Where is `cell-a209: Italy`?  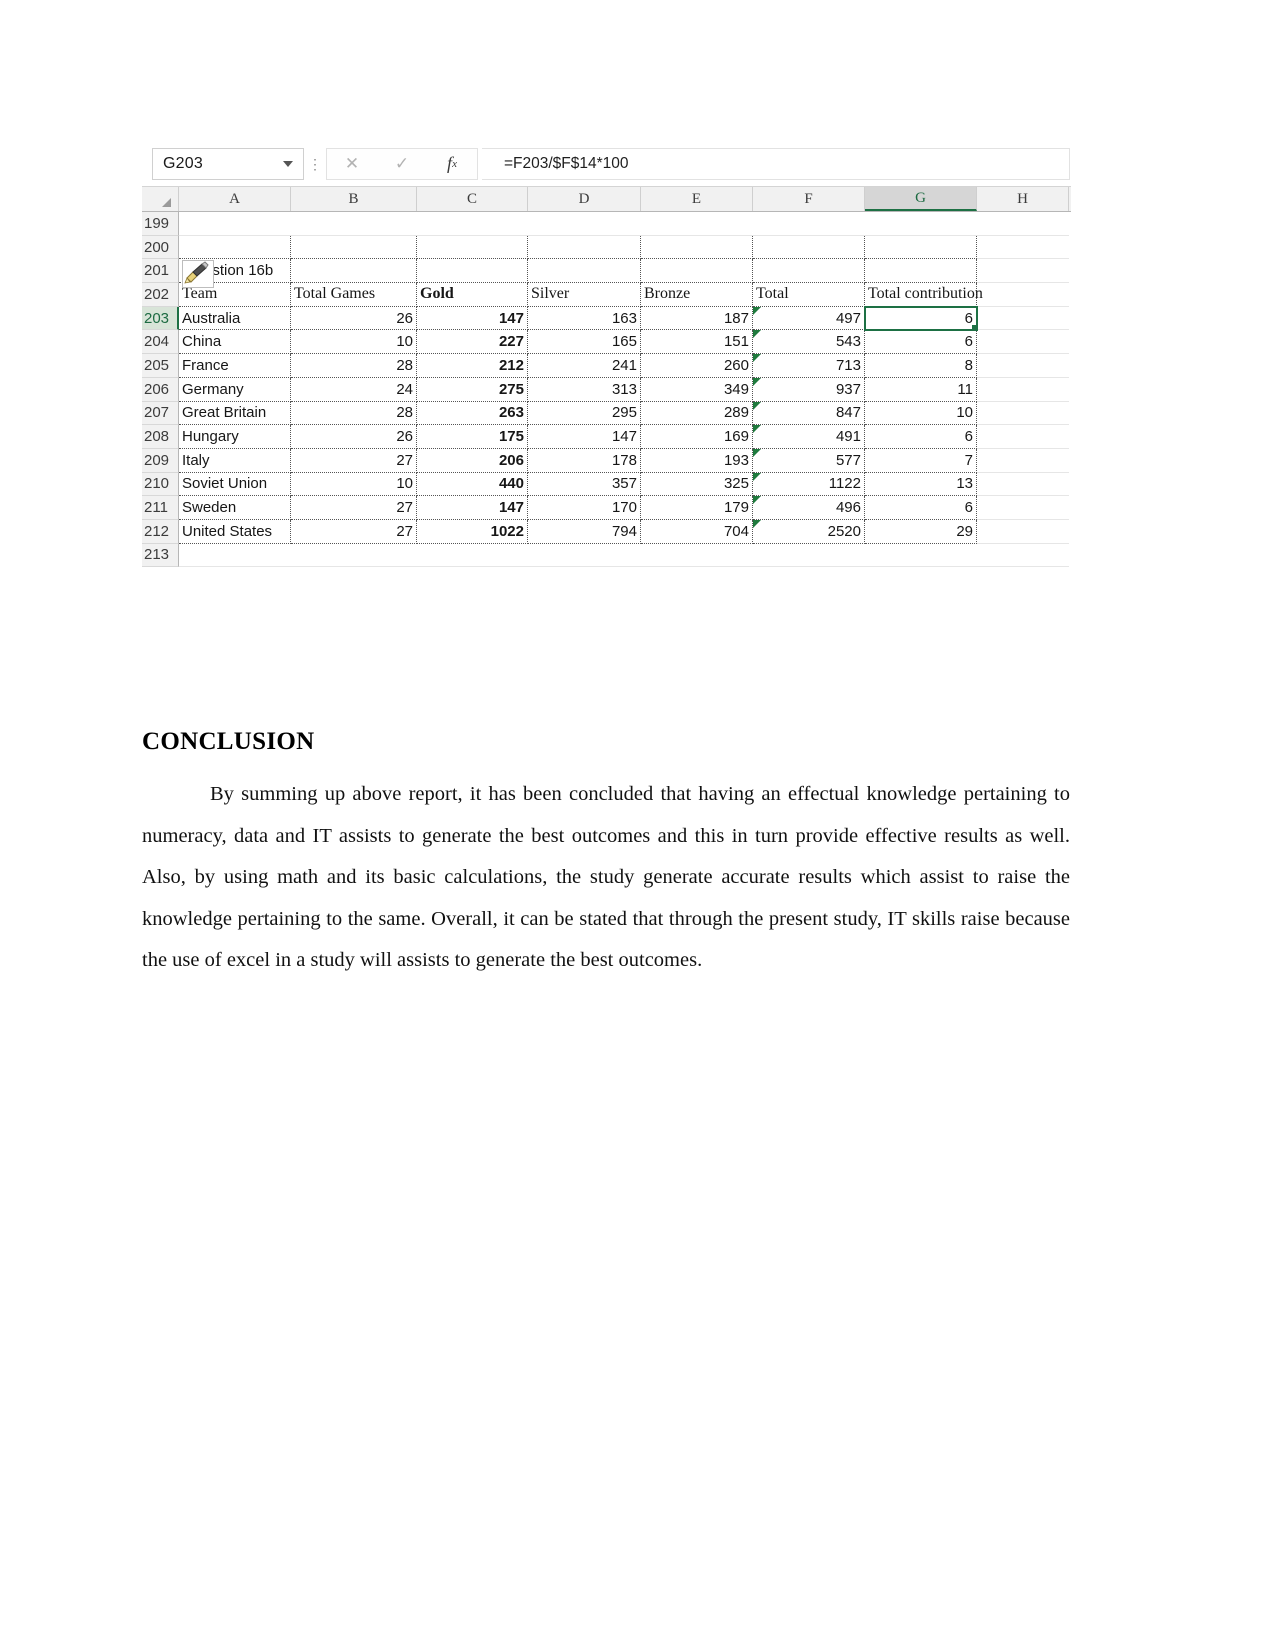 cell-a209: Italy is located at coordinates (235, 460).